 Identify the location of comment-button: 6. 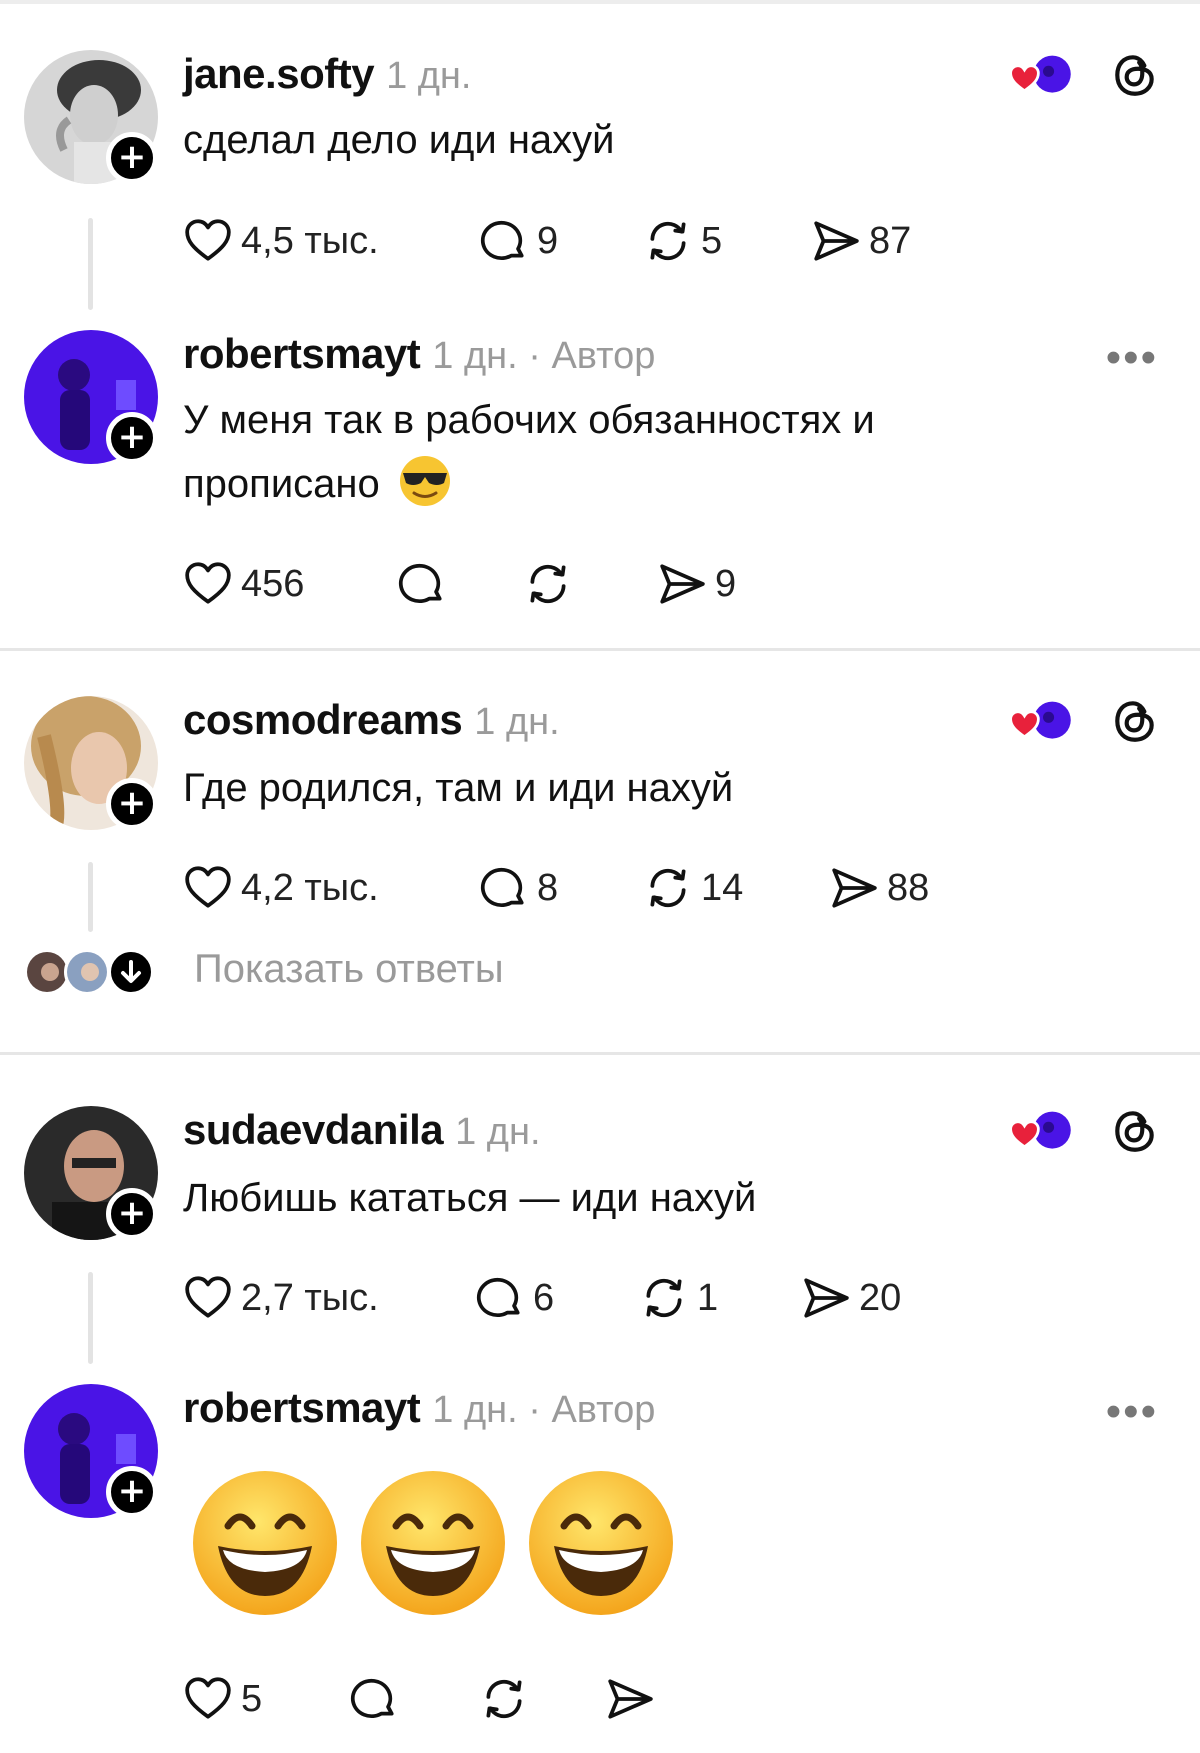
(514, 1298).